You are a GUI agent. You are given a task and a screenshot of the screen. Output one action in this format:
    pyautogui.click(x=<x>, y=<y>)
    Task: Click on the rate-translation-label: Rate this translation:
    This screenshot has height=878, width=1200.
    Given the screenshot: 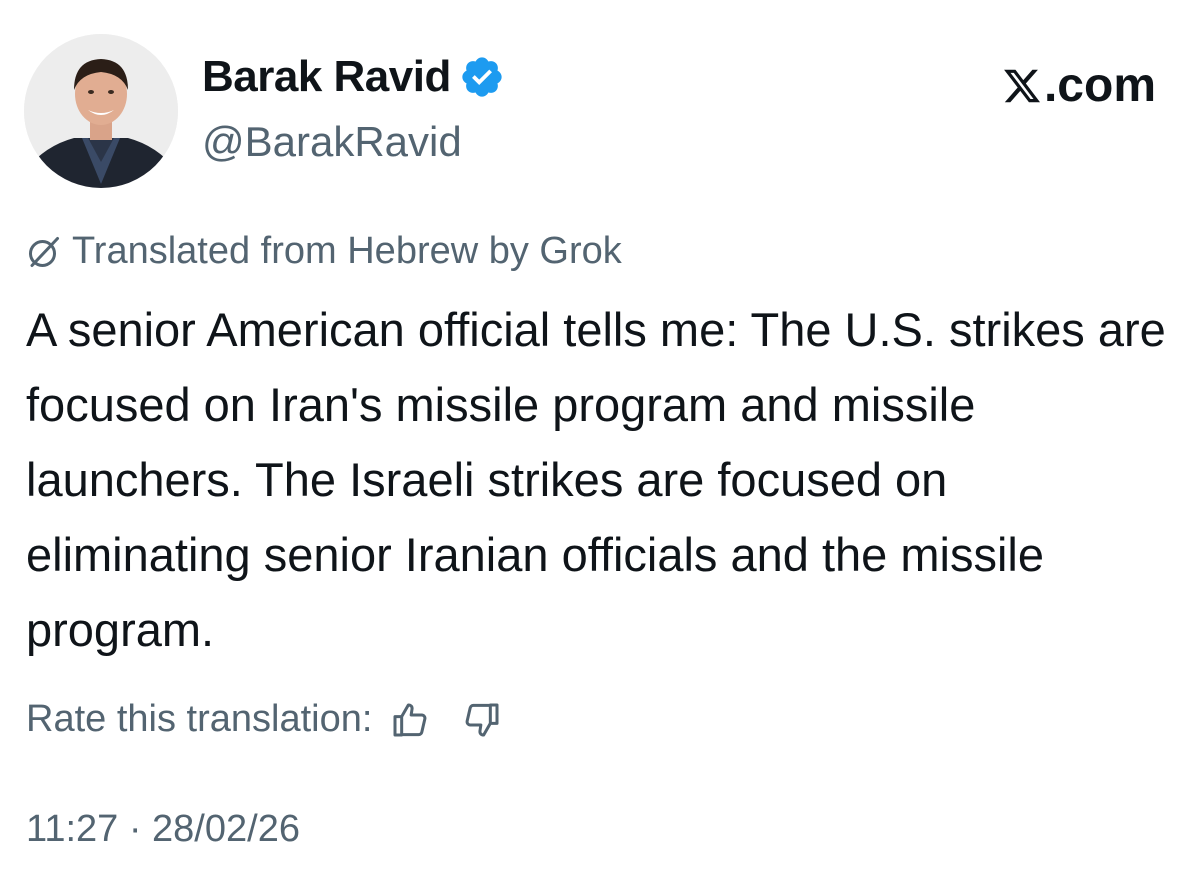 What is the action you would take?
    pyautogui.click(x=199, y=719)
    